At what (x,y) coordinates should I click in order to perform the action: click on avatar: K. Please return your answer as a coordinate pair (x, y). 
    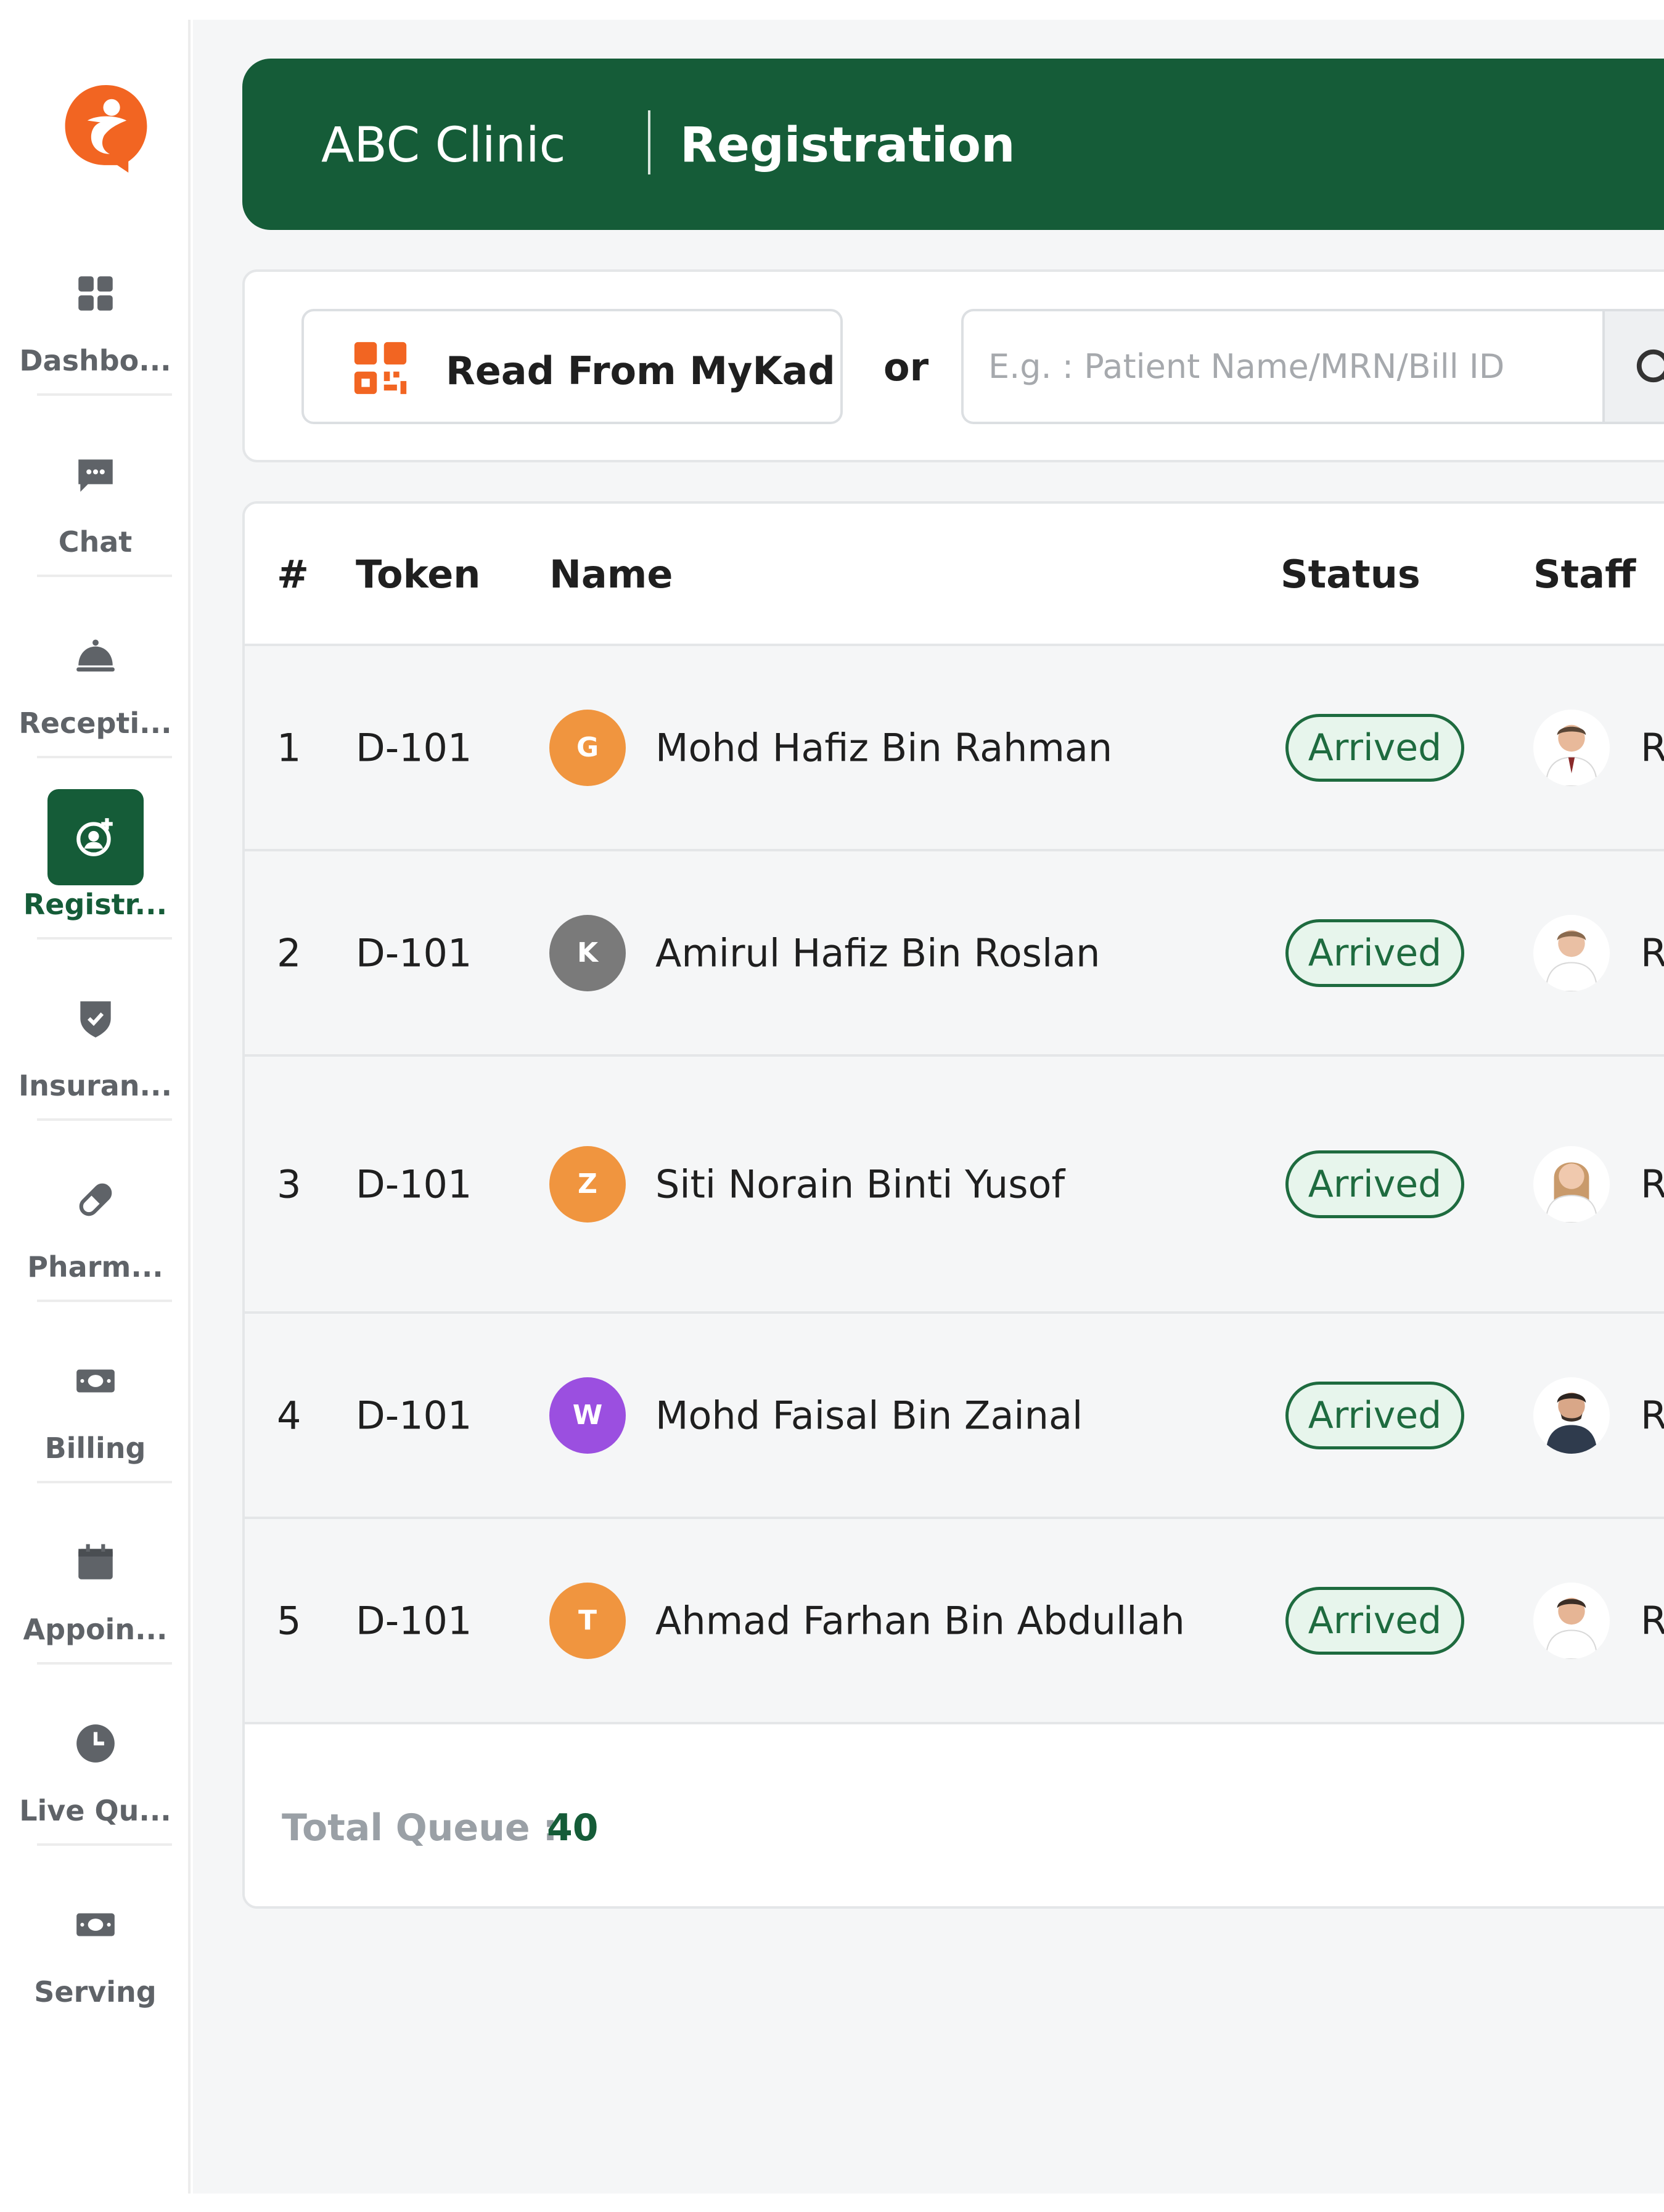
    Looking at the image, I should click on (587, 952).